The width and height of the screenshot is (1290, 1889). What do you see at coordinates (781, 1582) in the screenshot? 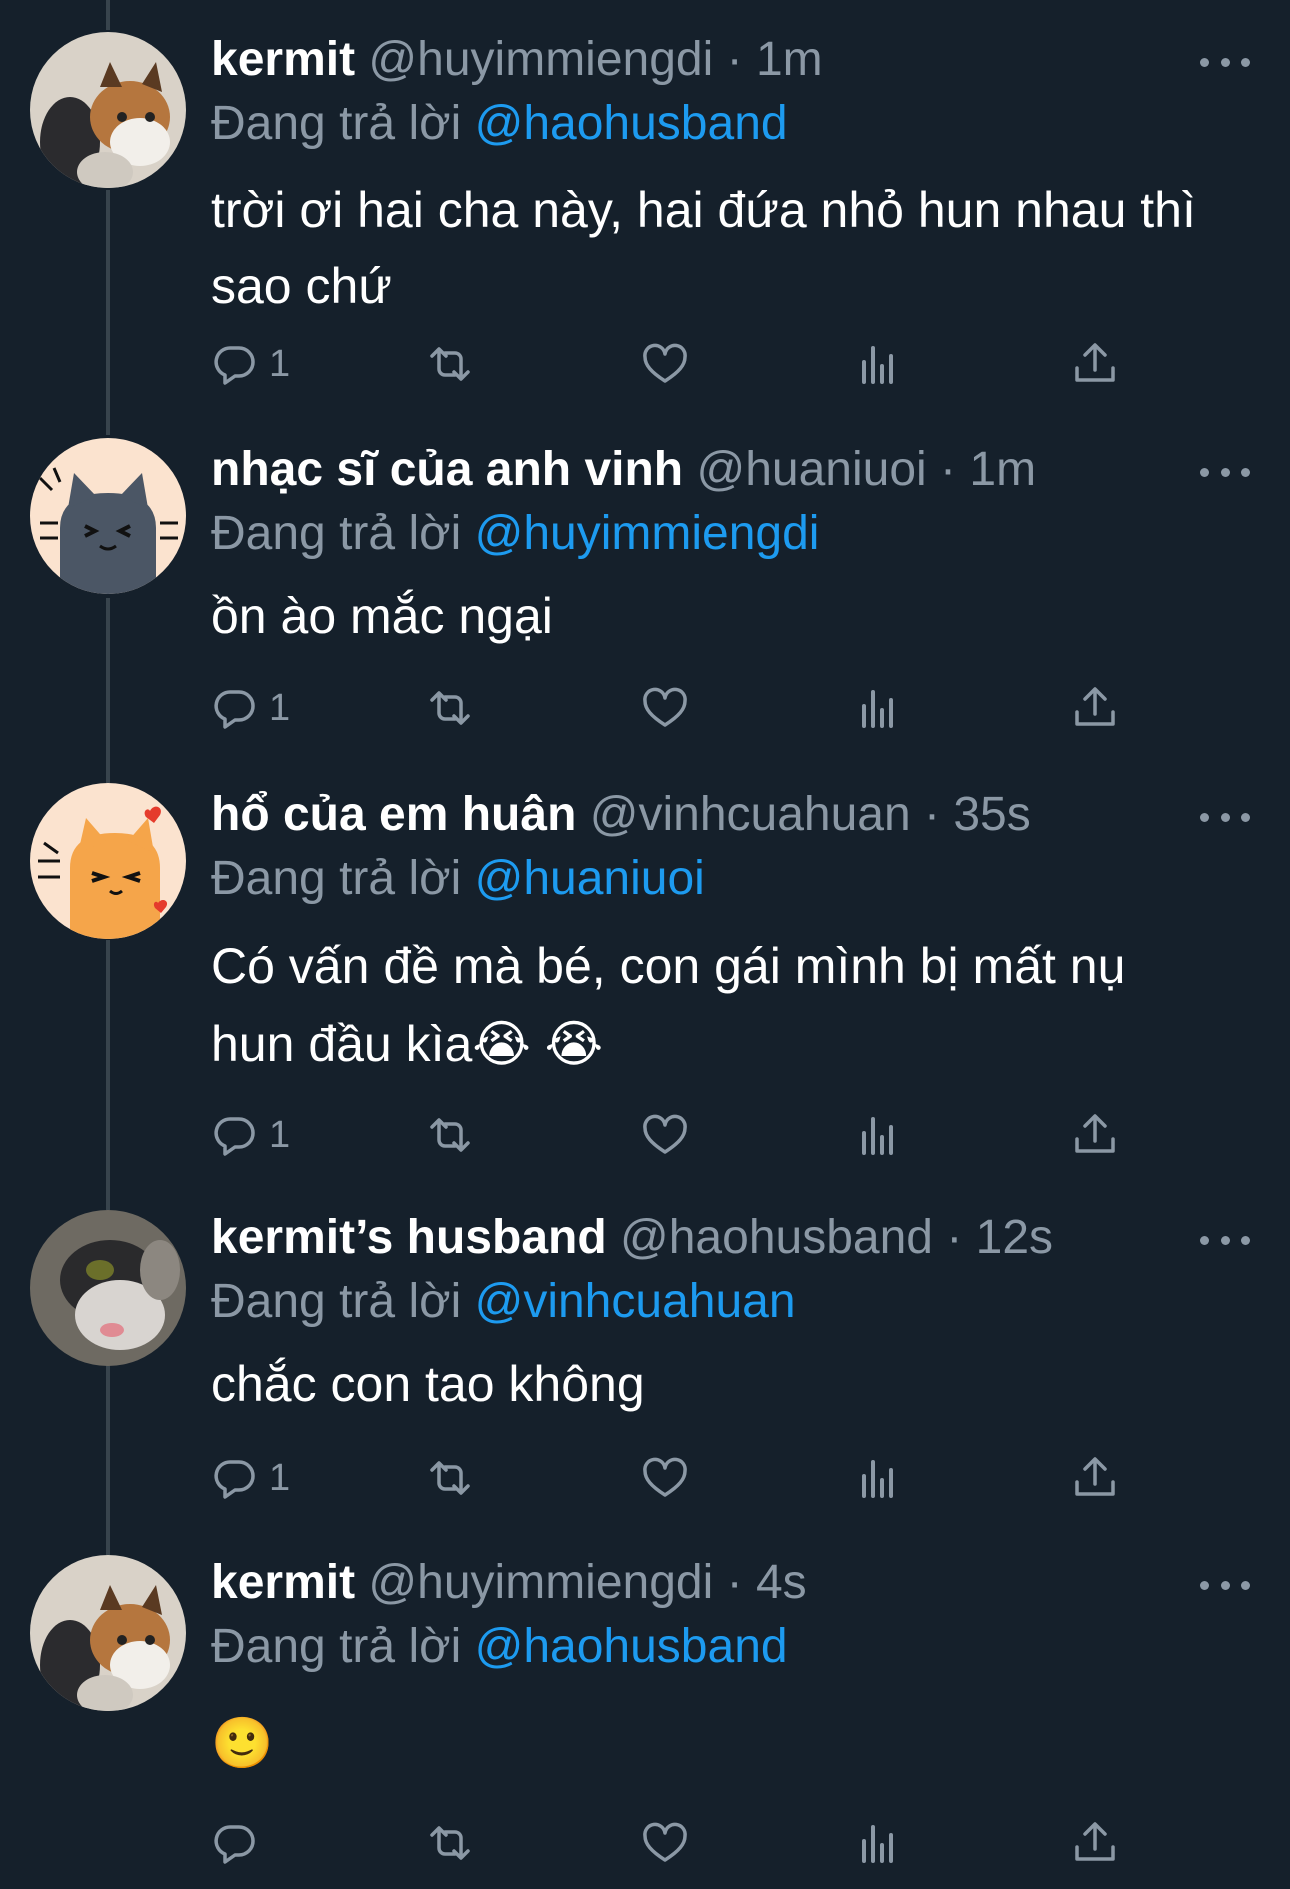
I see `timestamp: 4s` at bounding box center [781, 1582].